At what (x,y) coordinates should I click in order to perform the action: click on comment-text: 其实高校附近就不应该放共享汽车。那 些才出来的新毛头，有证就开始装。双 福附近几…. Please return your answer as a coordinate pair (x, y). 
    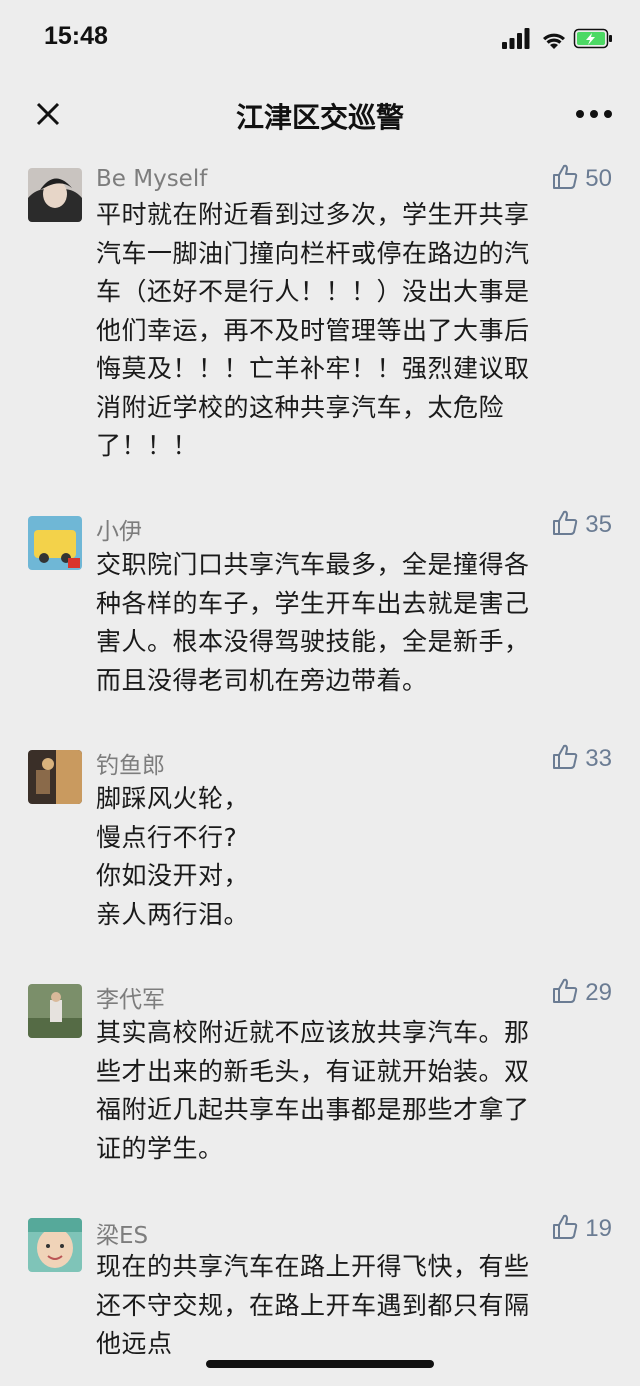
    Looking at the image, I should click on (313, 1090).